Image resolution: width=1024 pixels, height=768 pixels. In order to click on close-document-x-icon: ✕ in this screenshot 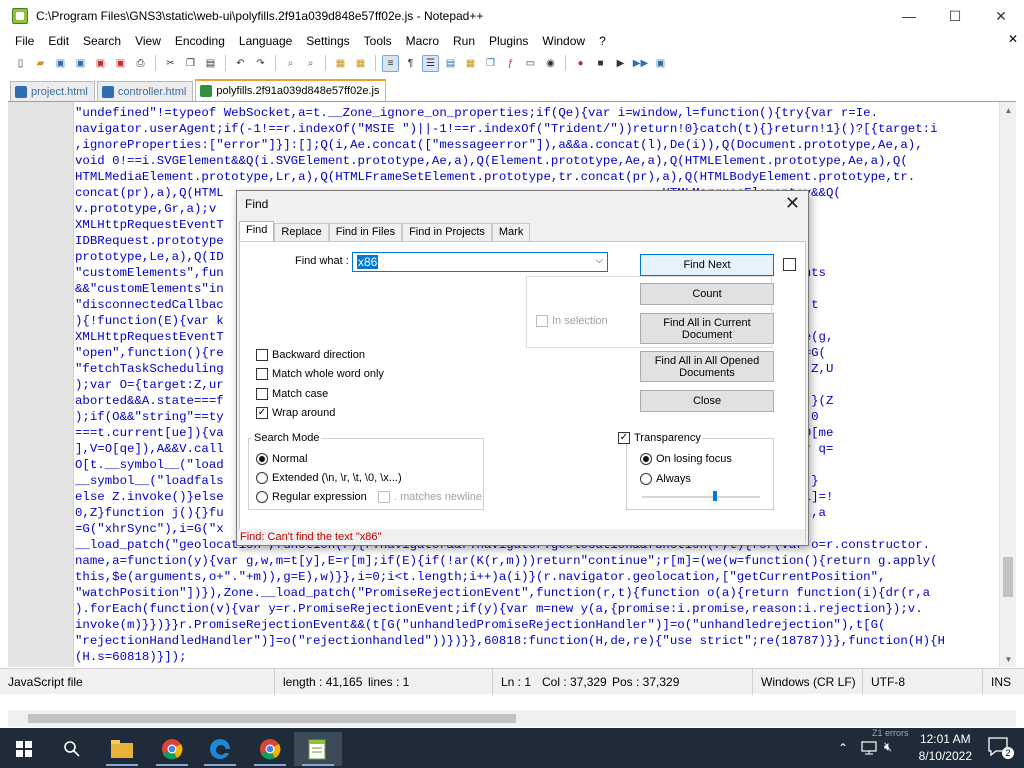, I will do `click(1013, 39)`.